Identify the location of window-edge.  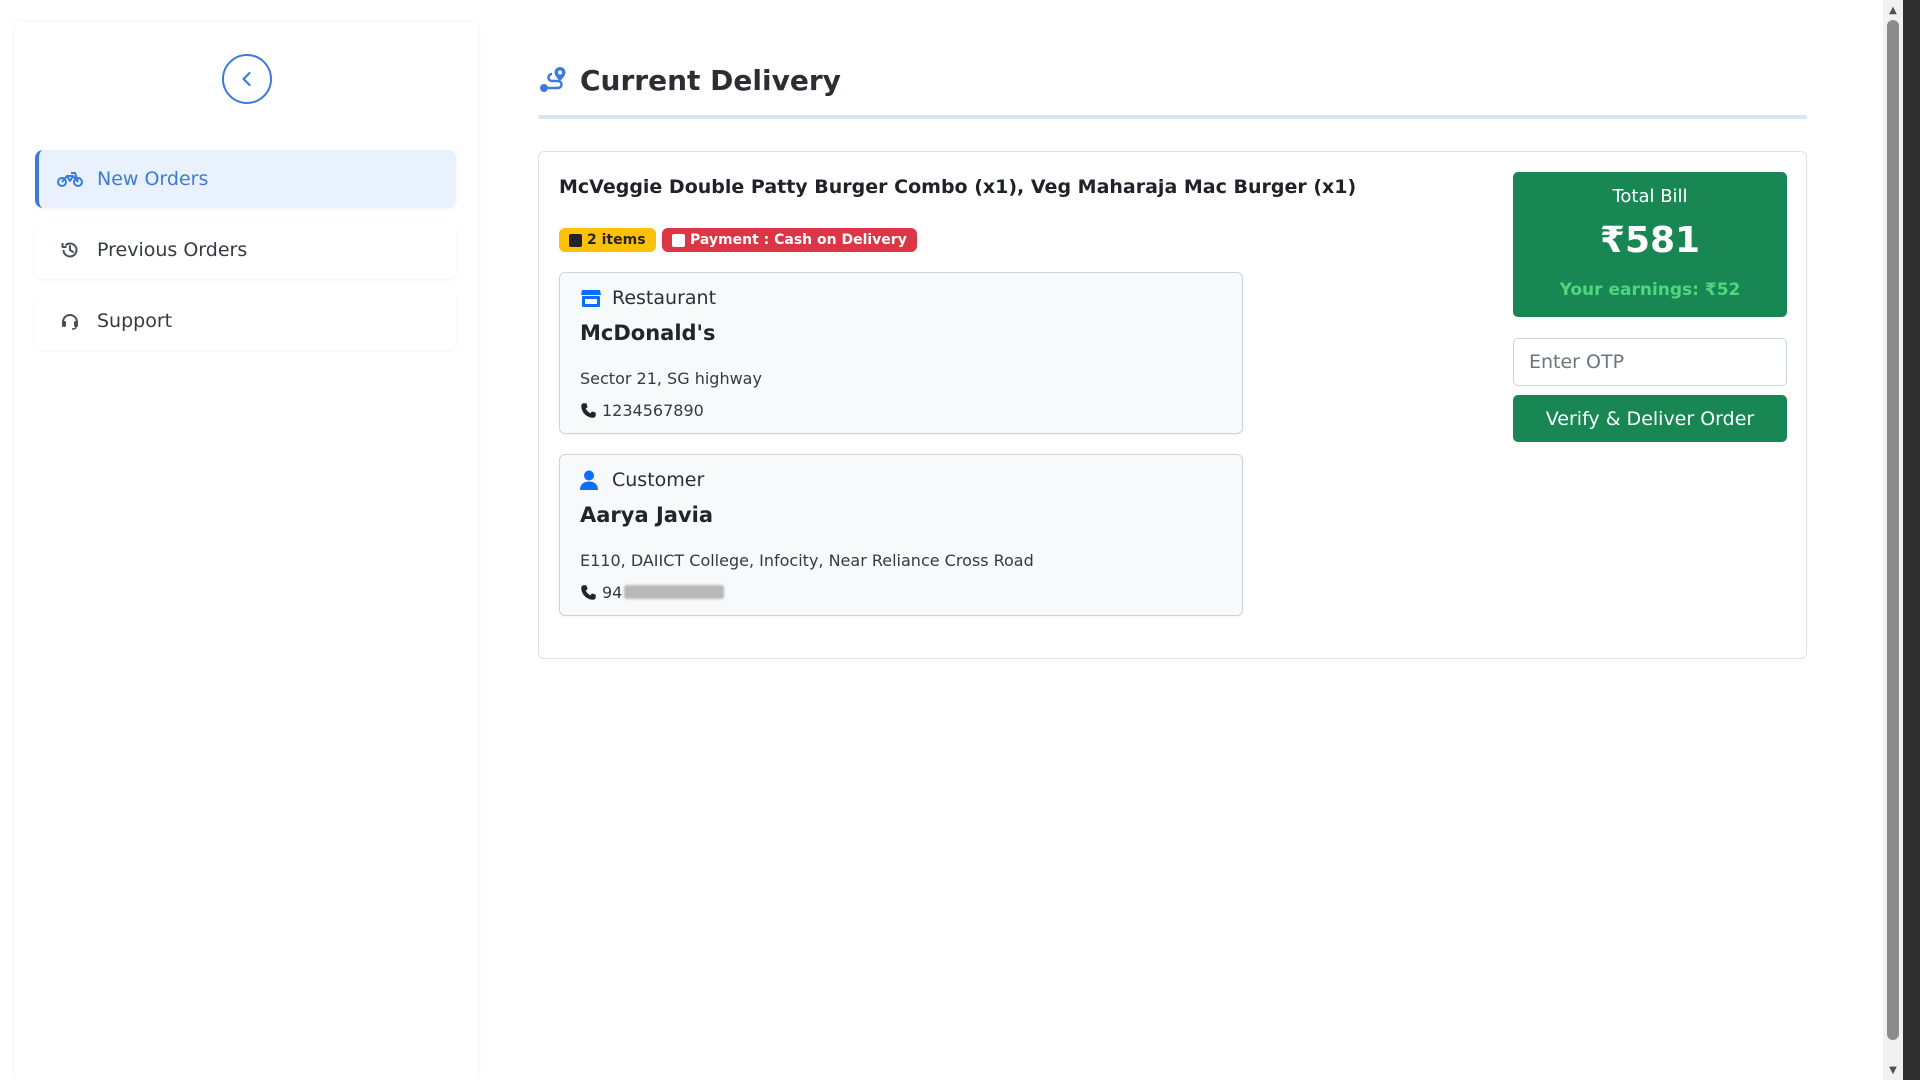
(1911, 540).